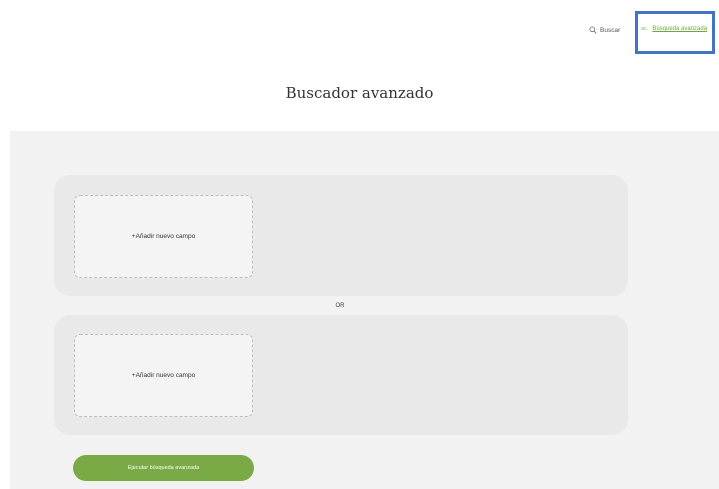  What do you see at coordinates (359, 33) in the screenshot?
I see `top-nav: Buscar ac. Búsqueda avanzada` at bounding box center [359, 33].